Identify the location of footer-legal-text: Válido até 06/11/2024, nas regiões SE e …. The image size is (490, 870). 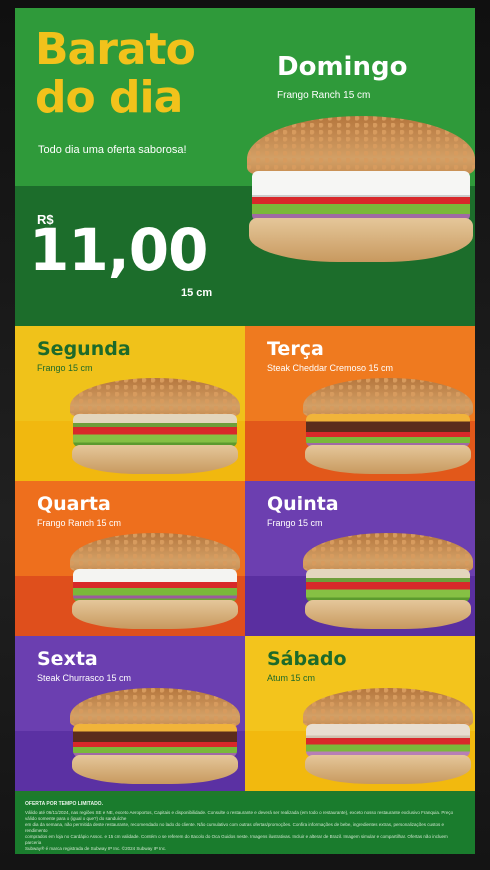
(245, 831).